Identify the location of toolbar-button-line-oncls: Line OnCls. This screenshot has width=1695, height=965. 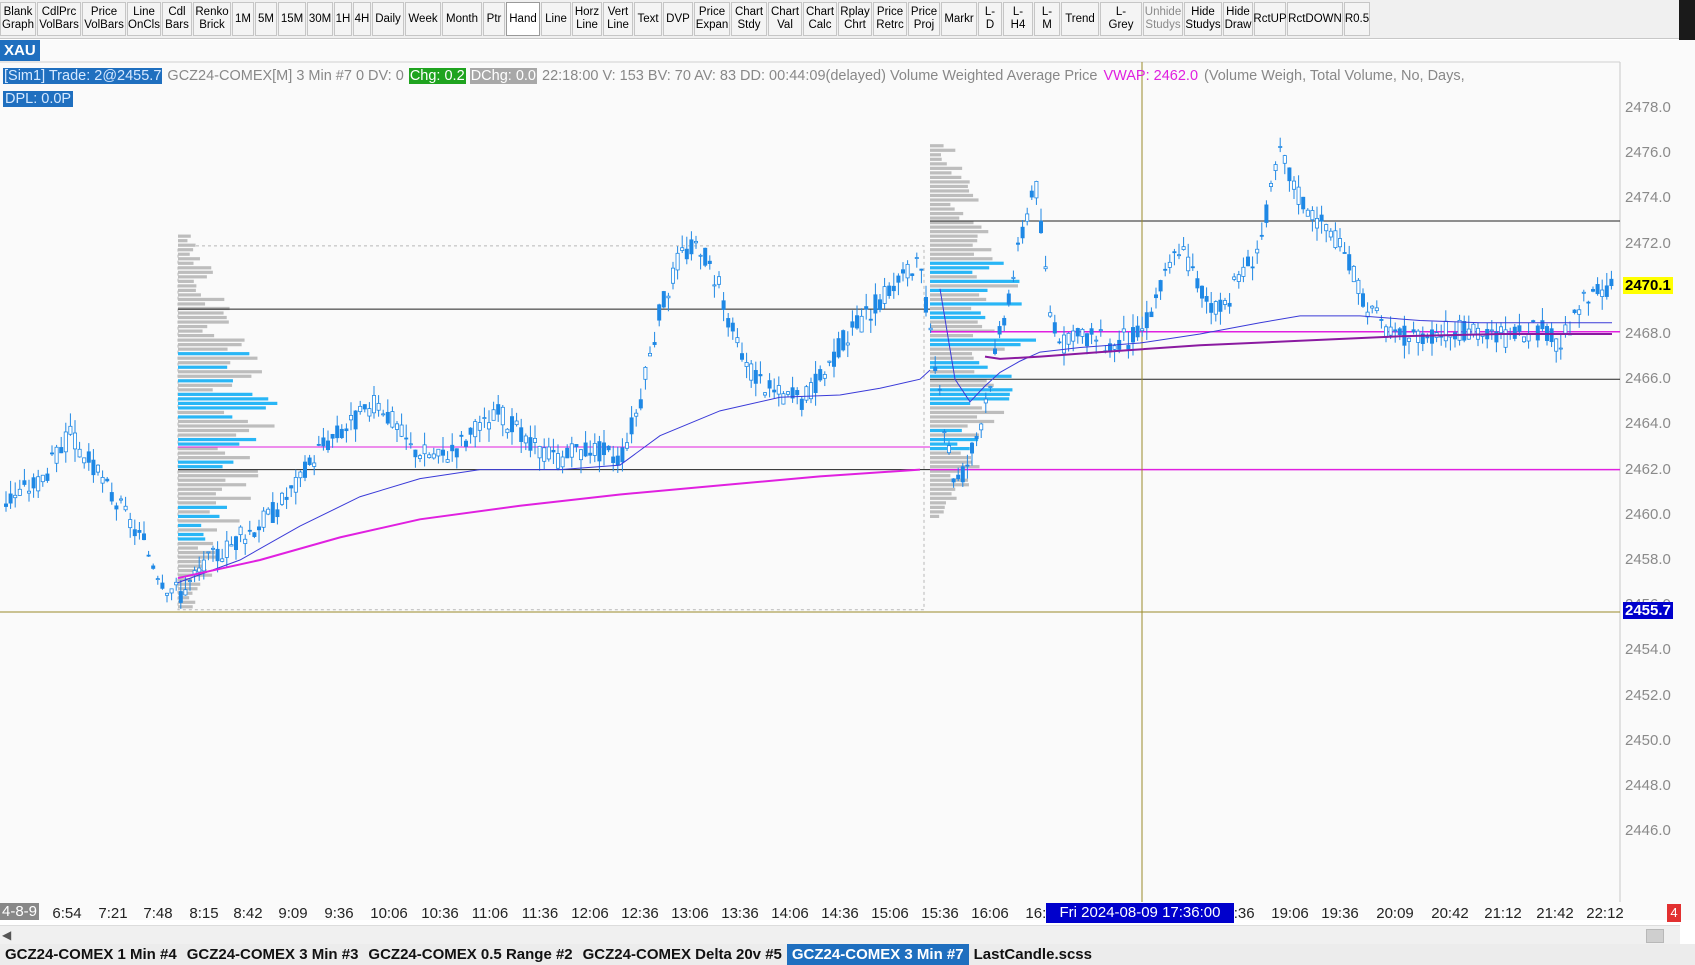
(144, 19).